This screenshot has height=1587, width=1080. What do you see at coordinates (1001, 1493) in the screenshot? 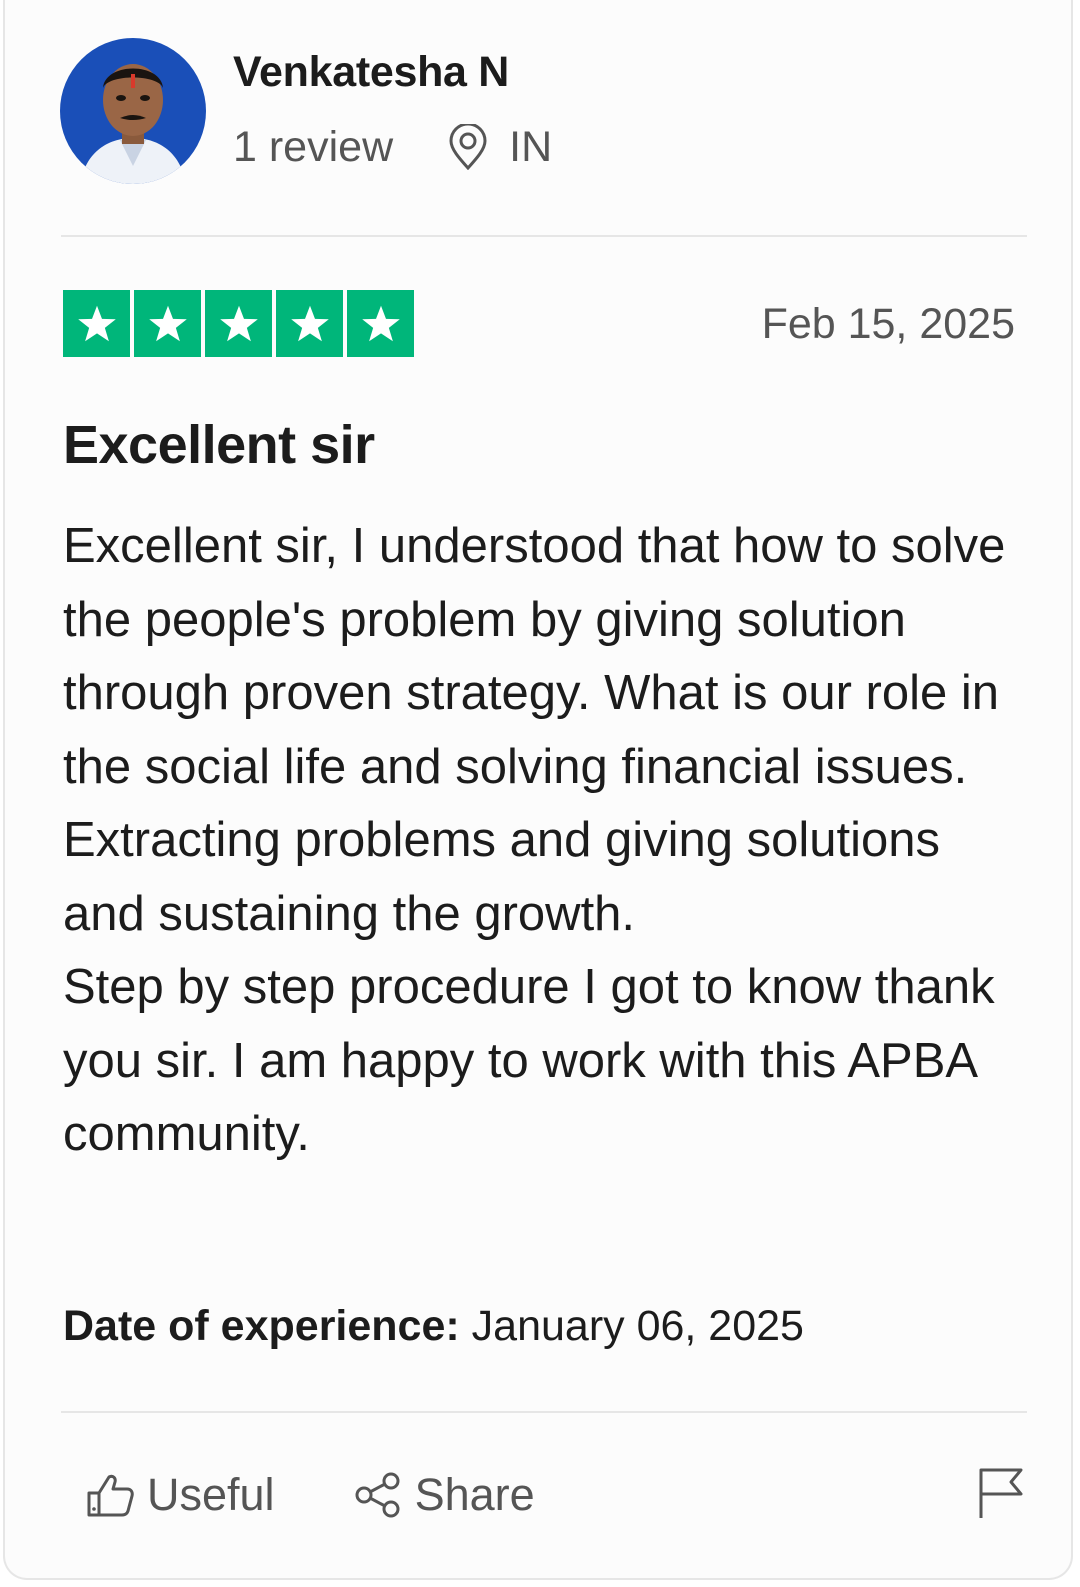
I see `flag-icon` at bounding box center [1001, 1493].